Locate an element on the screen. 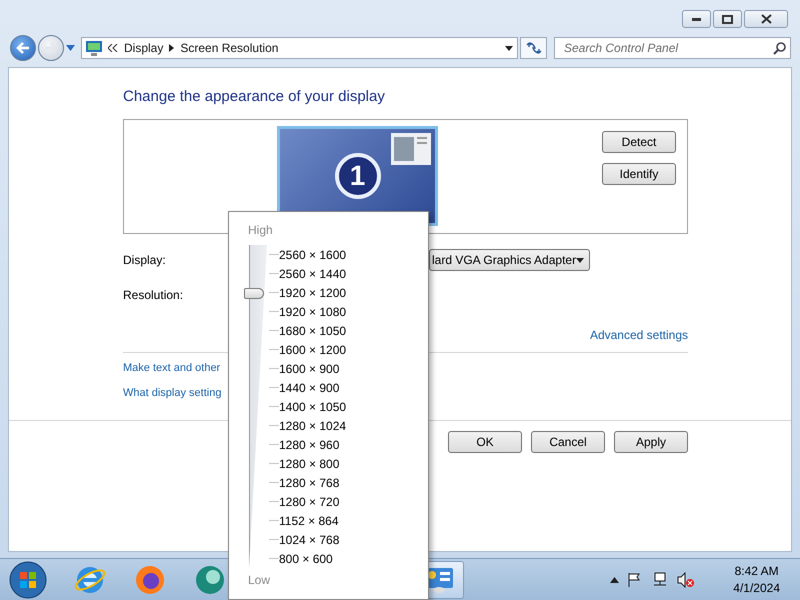  maximize-button is located at coordinates (727, 19).